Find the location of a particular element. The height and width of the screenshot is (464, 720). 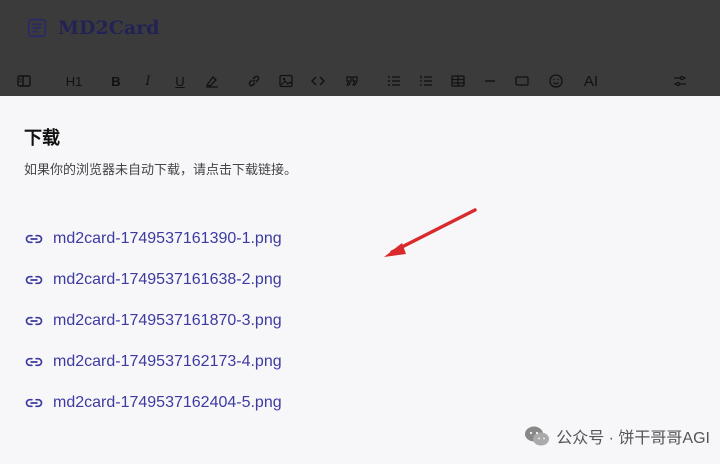

strikethrough-icon is located at coordinates (212, 81).